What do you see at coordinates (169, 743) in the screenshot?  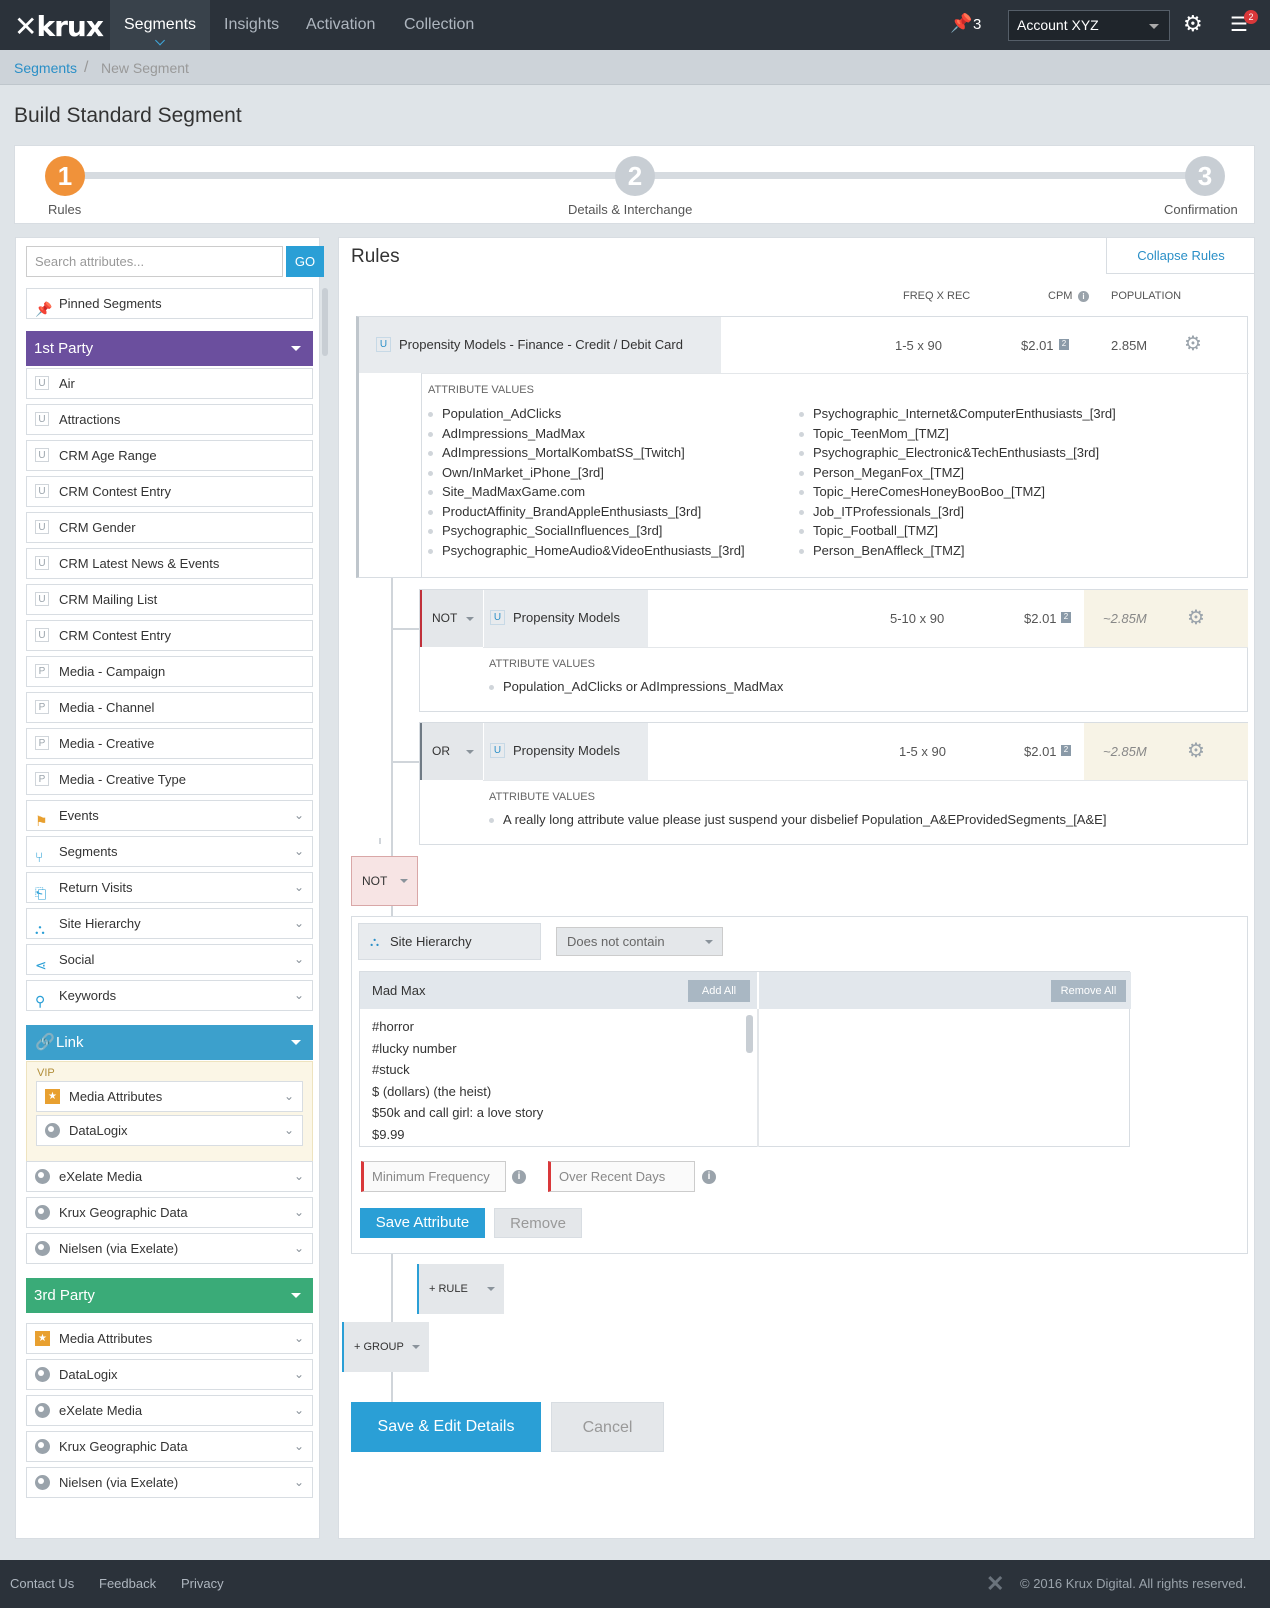 I see `first-party-item: P Media - Creative` at bounding box center [169, 743].